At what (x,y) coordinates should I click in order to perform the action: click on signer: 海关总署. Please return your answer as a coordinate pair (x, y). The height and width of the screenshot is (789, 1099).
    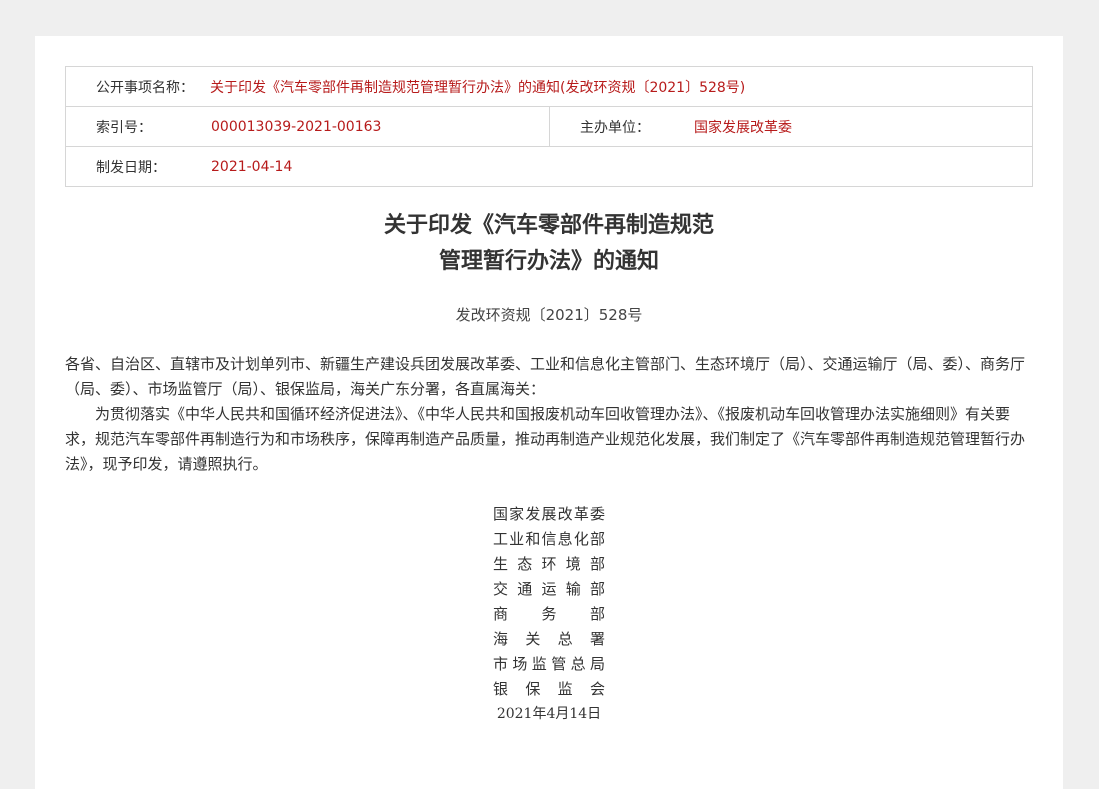
    Looking at the image, I should click on (549, 639).